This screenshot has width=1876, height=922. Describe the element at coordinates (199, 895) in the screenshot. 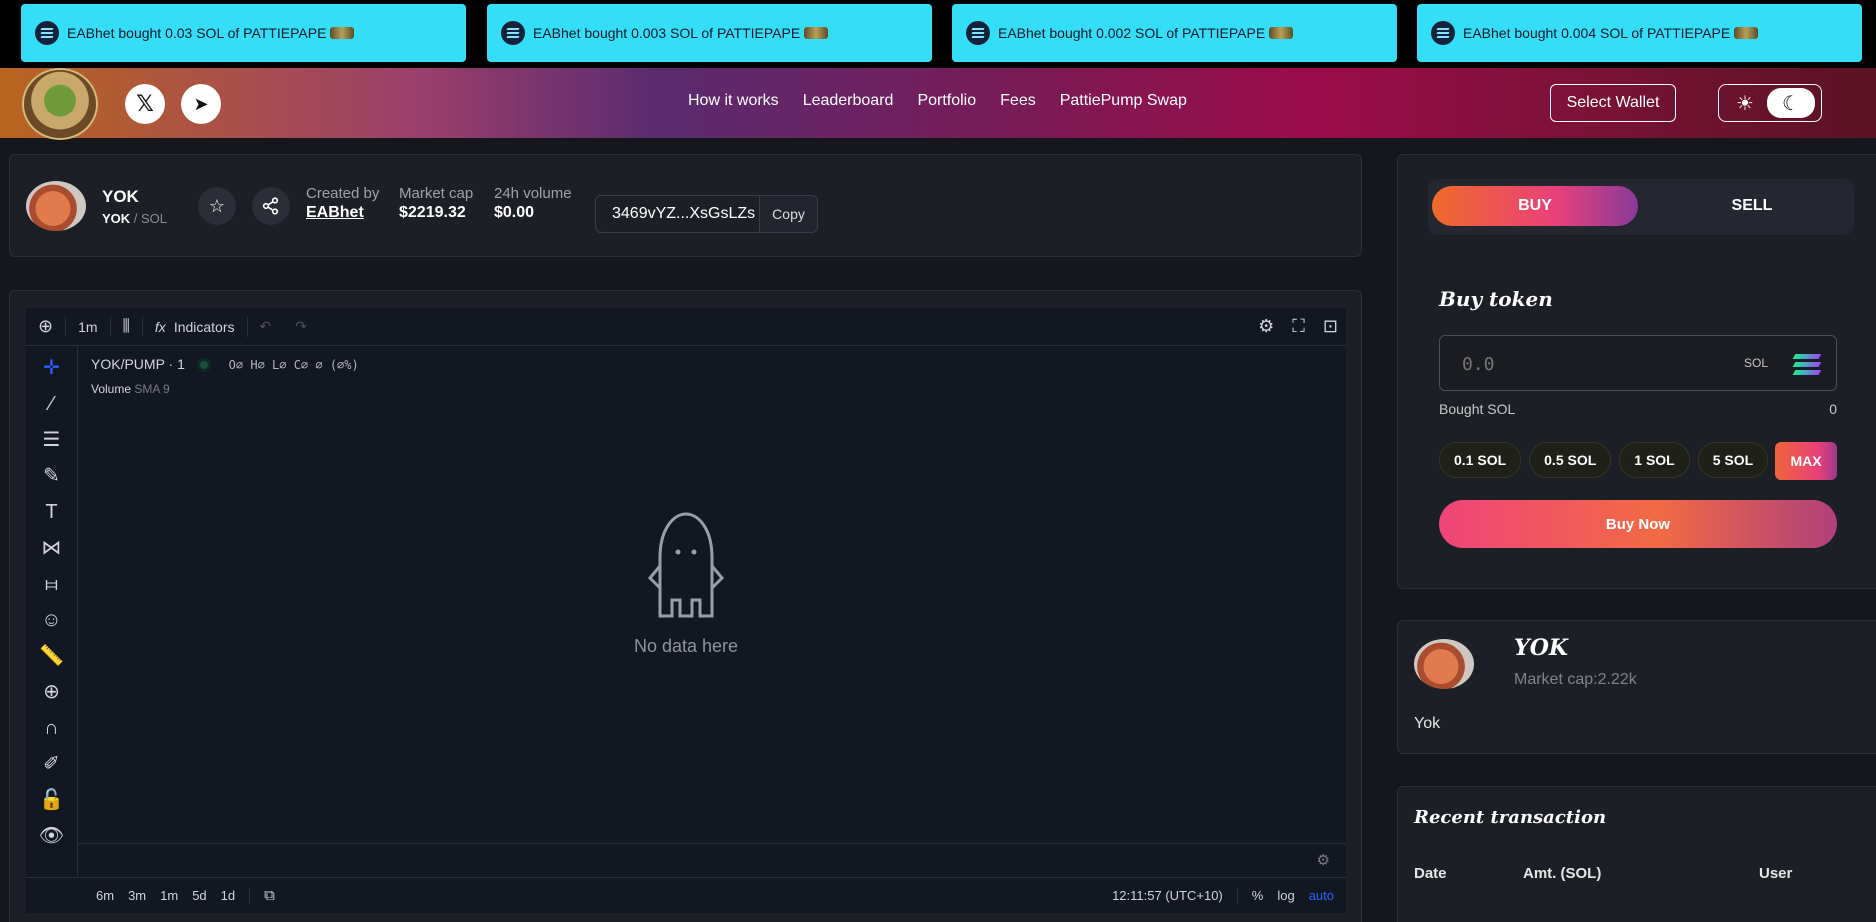

I see `range-5d: 5d` at that location.